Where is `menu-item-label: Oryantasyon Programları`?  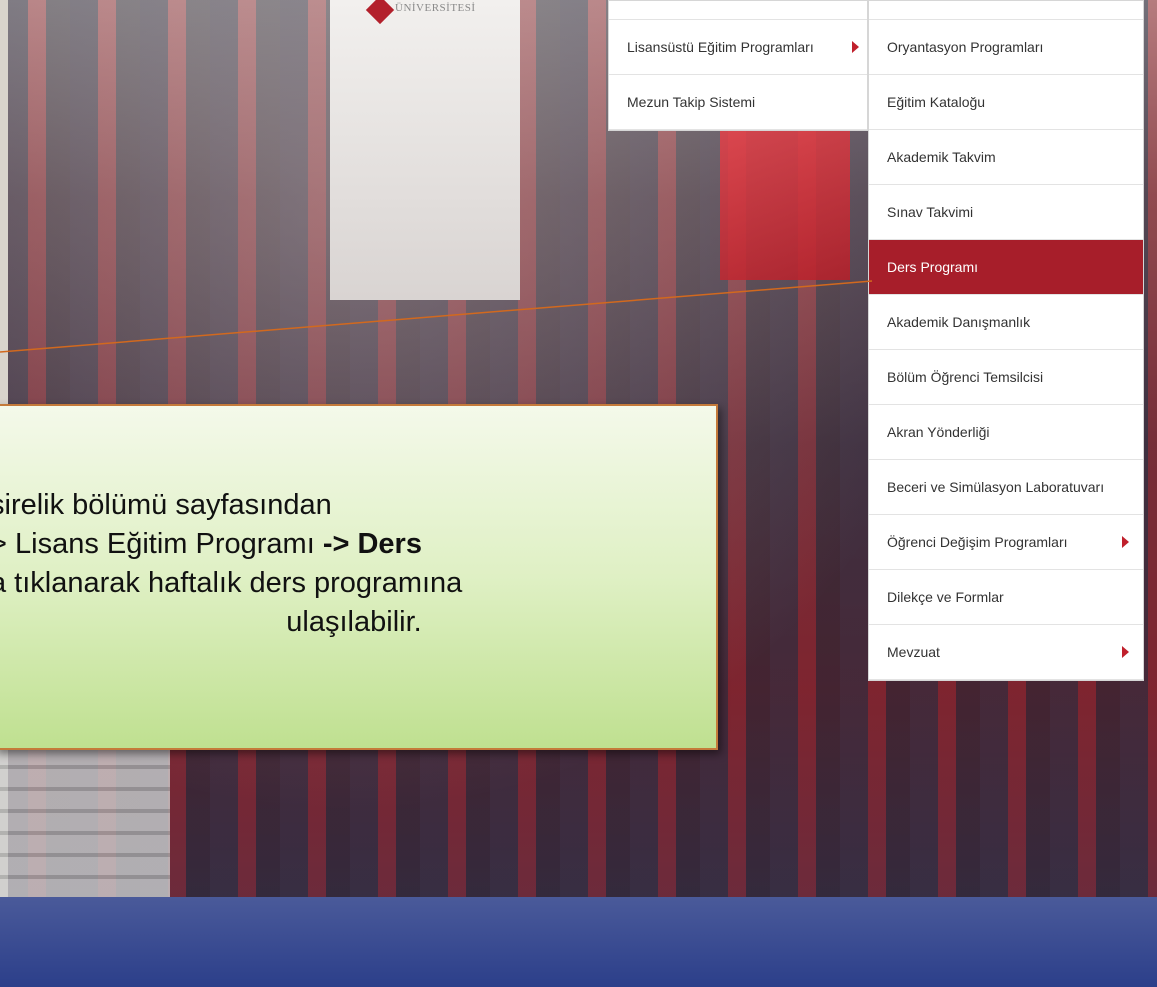 menu-item-label: Oryantasyon Programları is located at coordinates (965, 47).